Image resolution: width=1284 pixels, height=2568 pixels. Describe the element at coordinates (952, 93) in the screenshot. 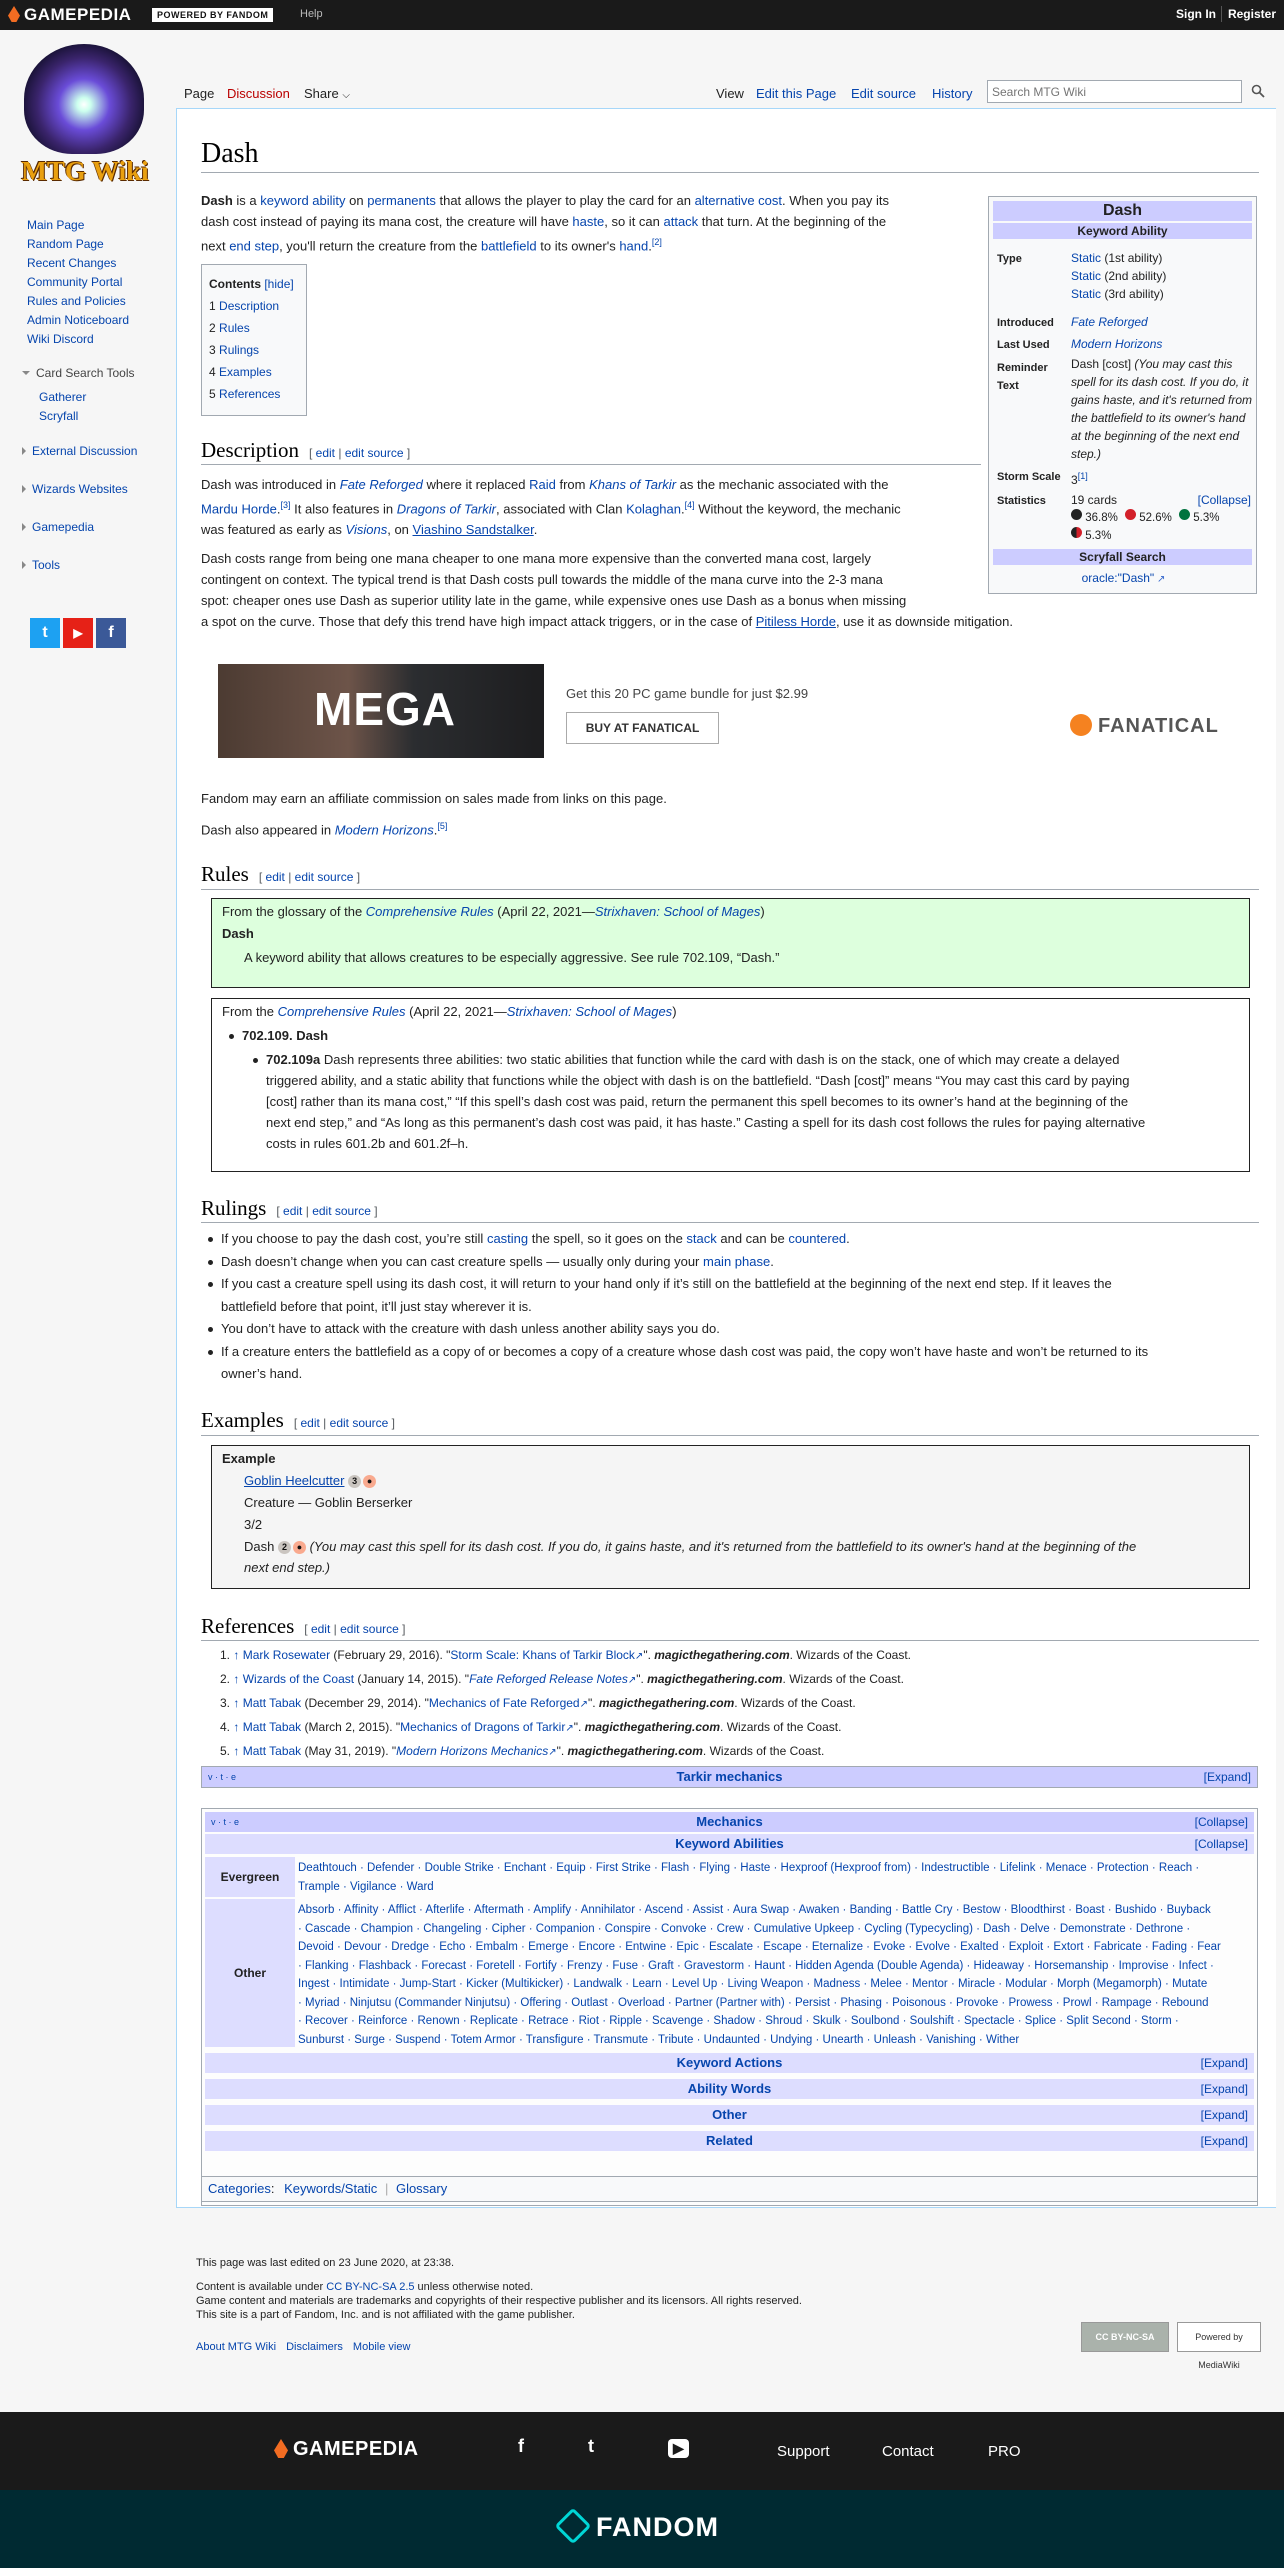

I see `tab-history: History` at that location.